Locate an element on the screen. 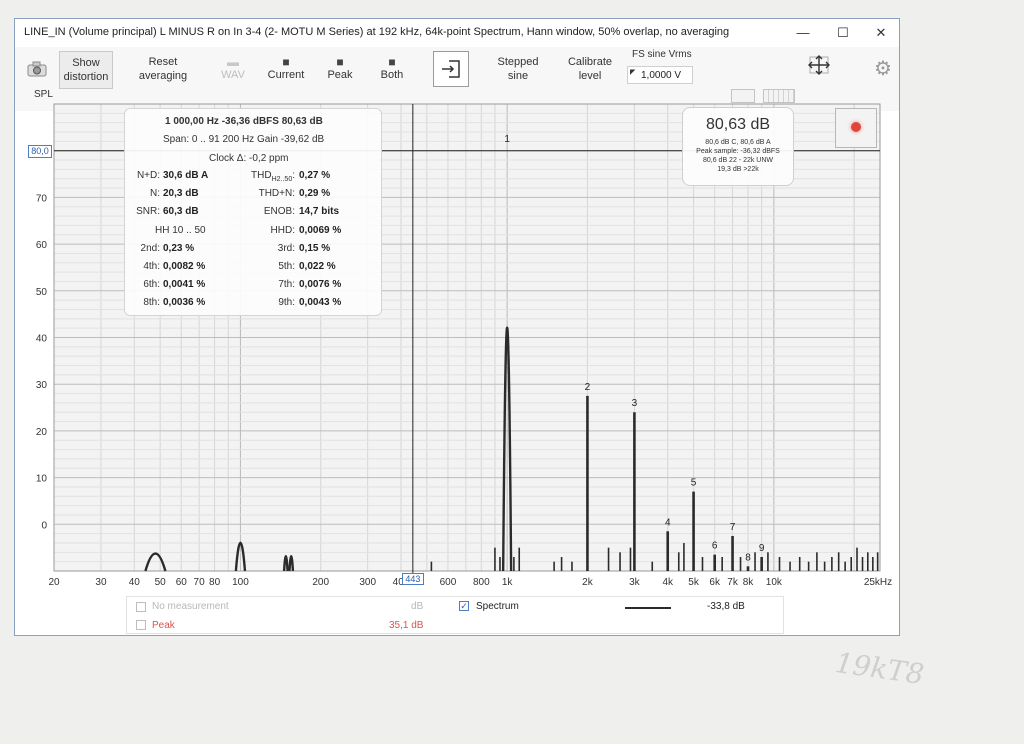 Image resolution: width=1024 pixels, height=744 pixels. stat-value-right: 0,27 % is located at coordinates (315, 175).